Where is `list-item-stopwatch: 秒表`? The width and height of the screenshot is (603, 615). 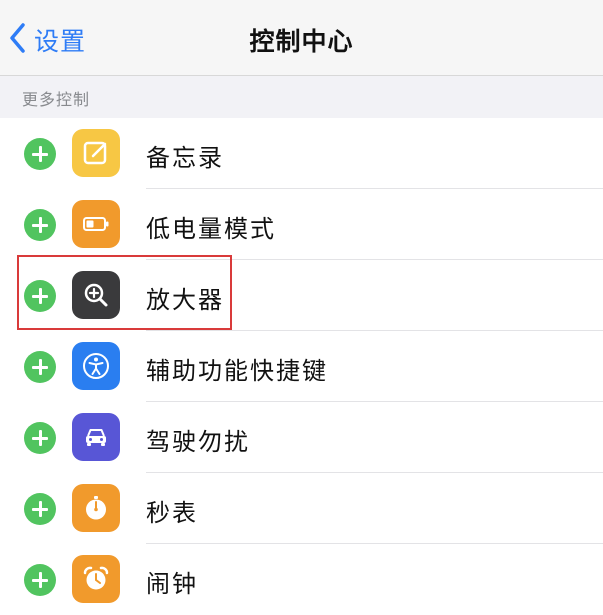
list-item-stopwatch: 秒表 is located at coordinates (301, 508).